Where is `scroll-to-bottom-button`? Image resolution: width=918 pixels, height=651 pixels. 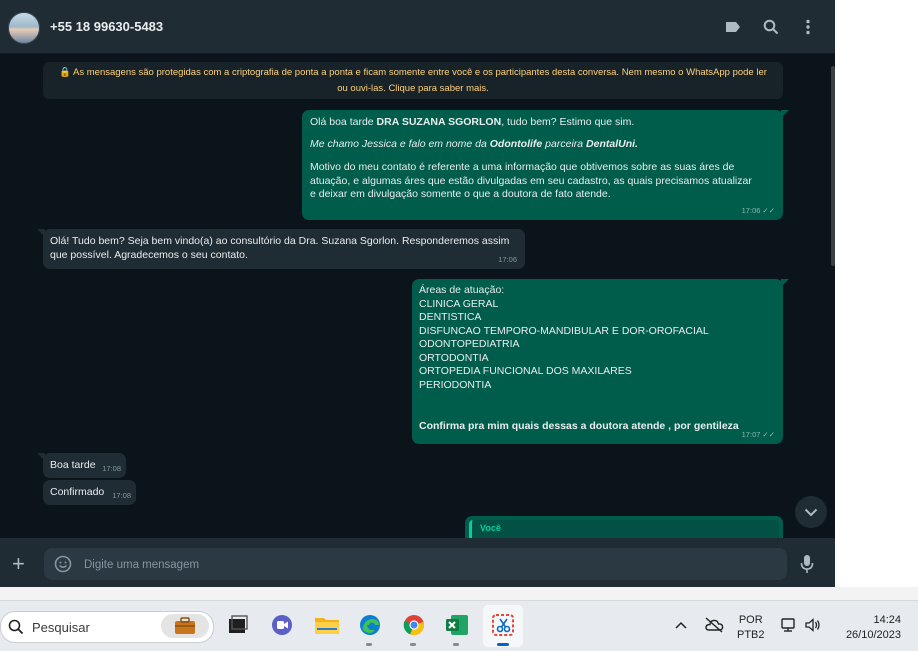 scroll-to-bottom-button is located at coordinates (811, 512).